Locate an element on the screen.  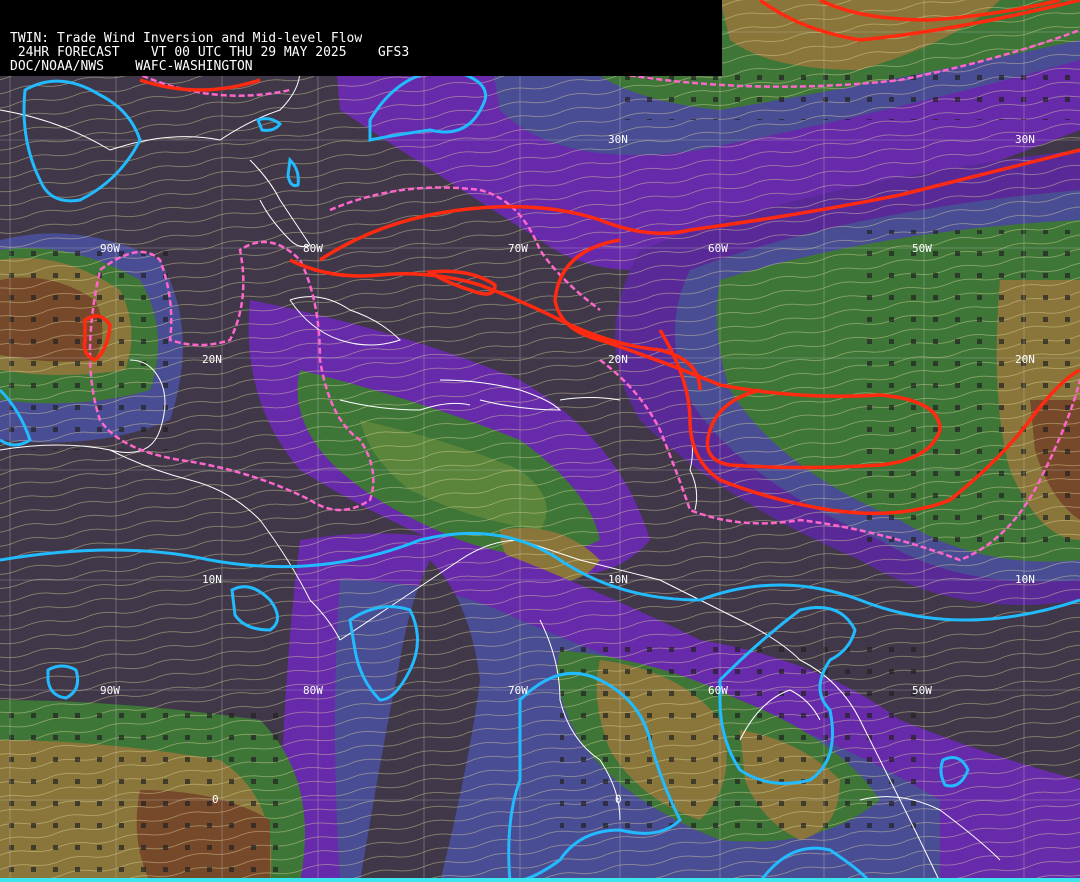
bottom-border is located at coordinates (540, 880).